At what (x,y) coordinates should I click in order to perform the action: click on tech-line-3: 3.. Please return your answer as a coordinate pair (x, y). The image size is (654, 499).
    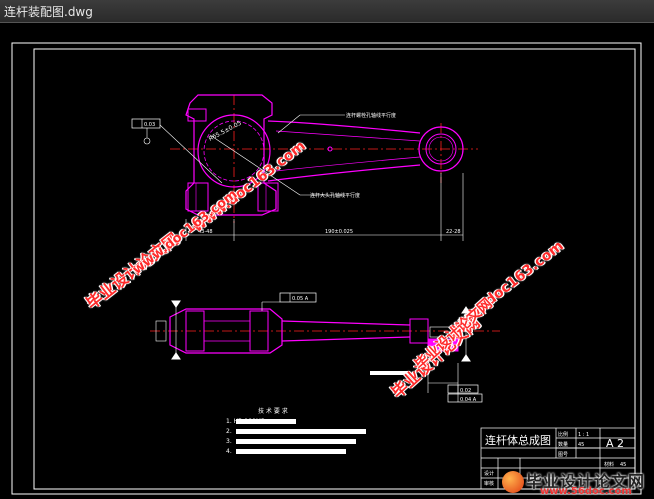
    Looking at the image, I should click on (229, 441).